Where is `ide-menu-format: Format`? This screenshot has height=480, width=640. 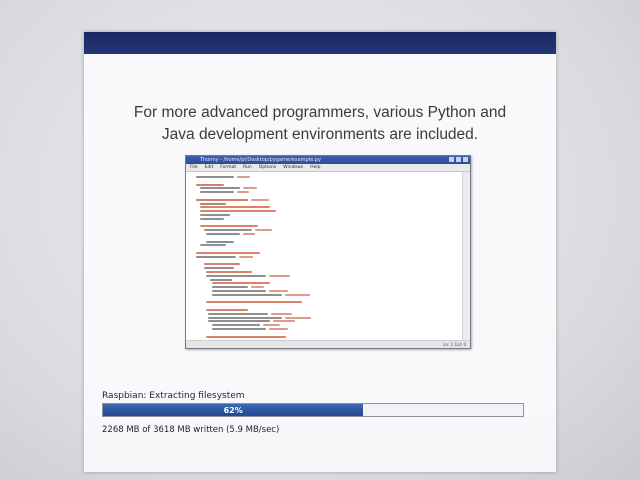 ide-menu-format: Format is located at coordinates (228, 167).